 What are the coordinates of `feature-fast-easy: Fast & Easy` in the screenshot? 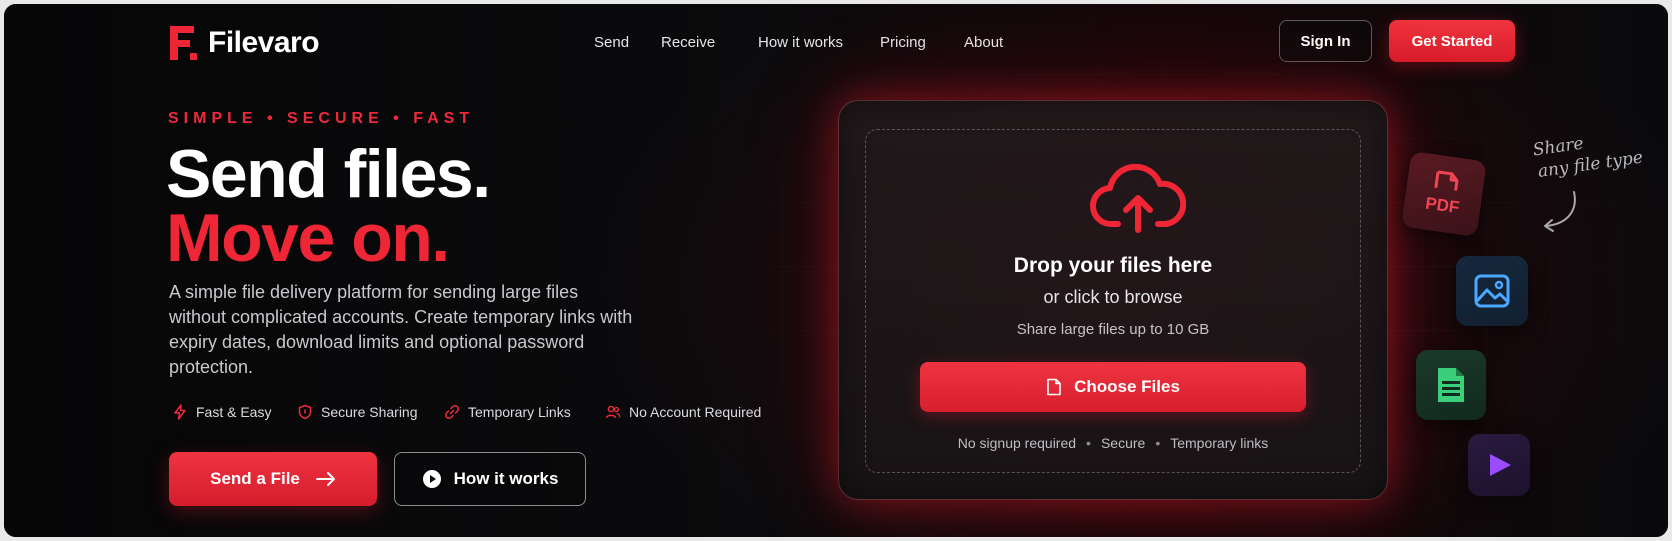 It's located at (221, 412).